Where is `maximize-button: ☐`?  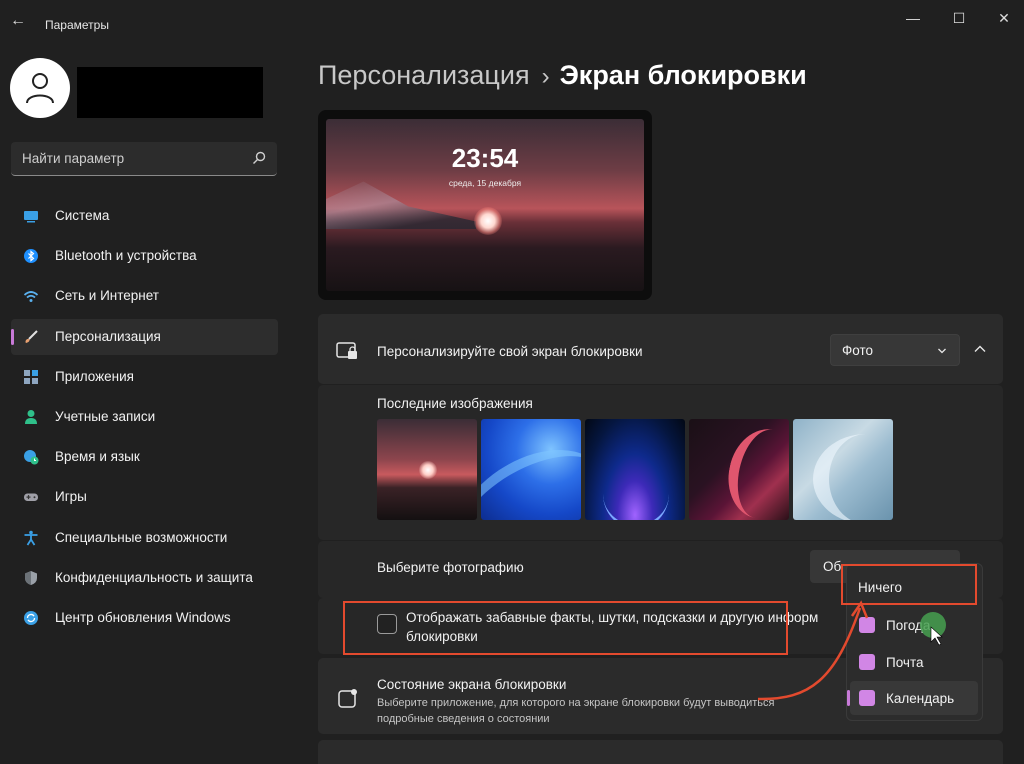
maximize-button: ☐ is located at coordinates (959, 18).